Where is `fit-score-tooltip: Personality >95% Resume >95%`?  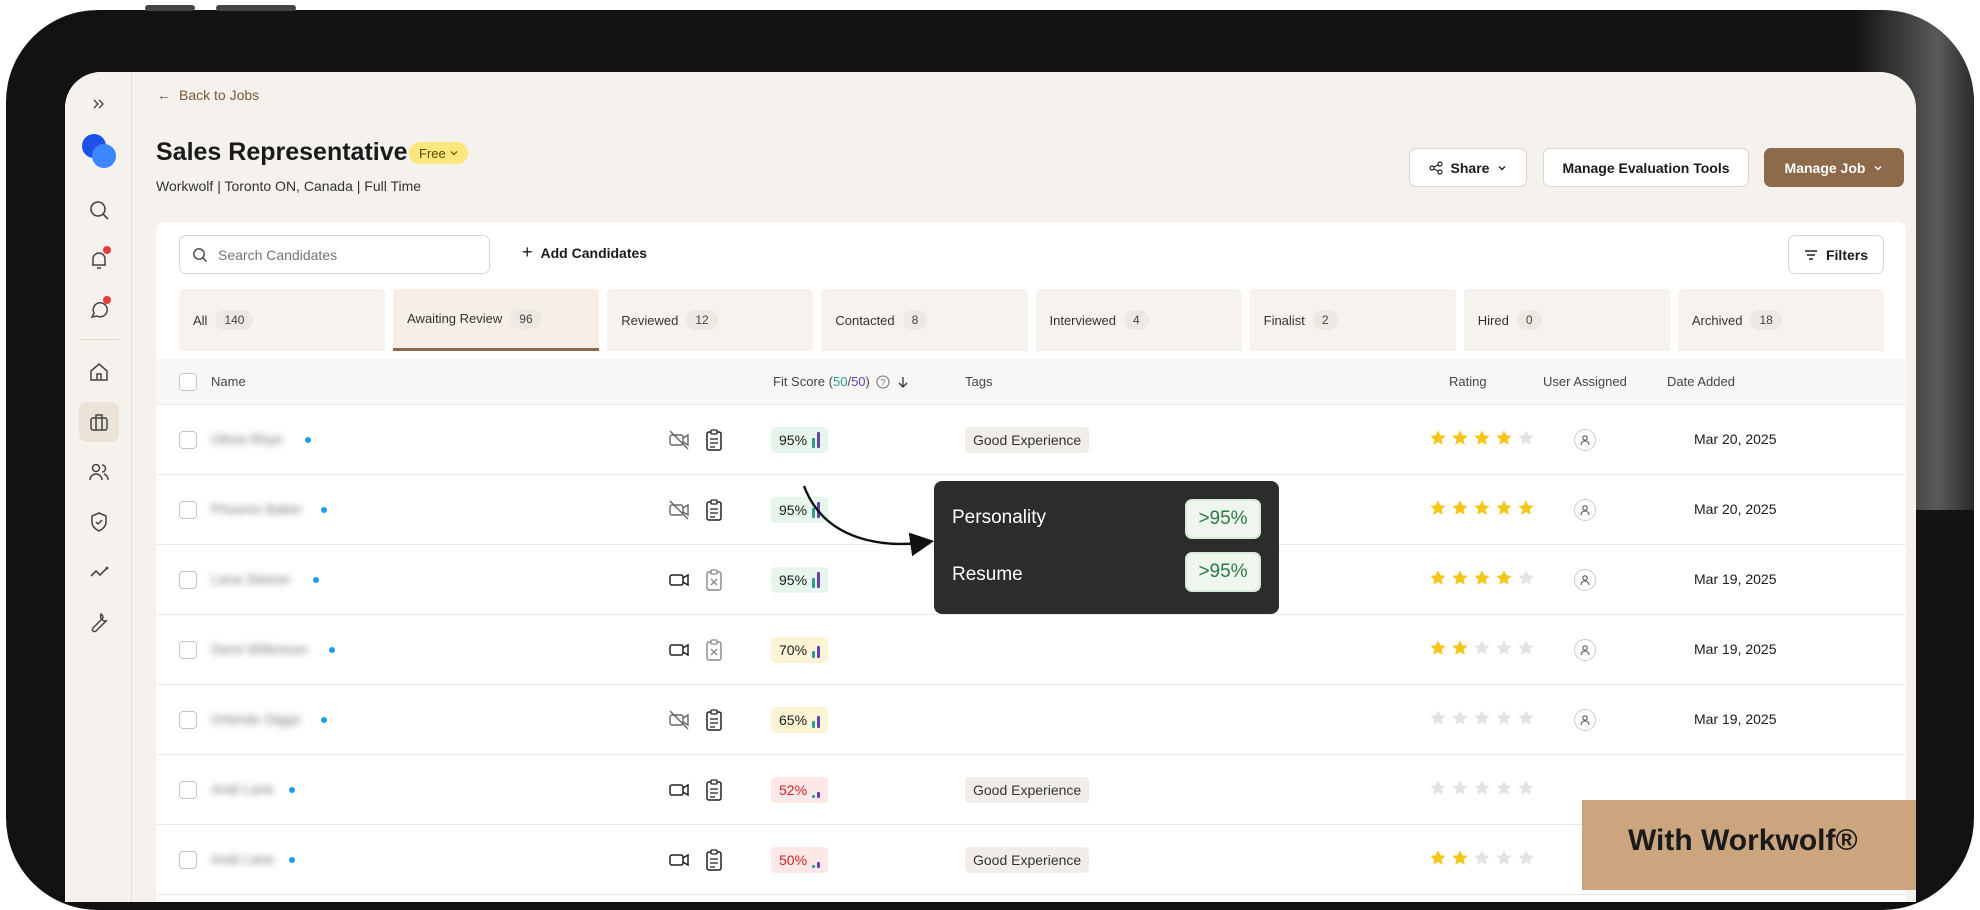 fit-score-tooltip: Personality >95% Resume >95% is located at coordinates (1106, 547).